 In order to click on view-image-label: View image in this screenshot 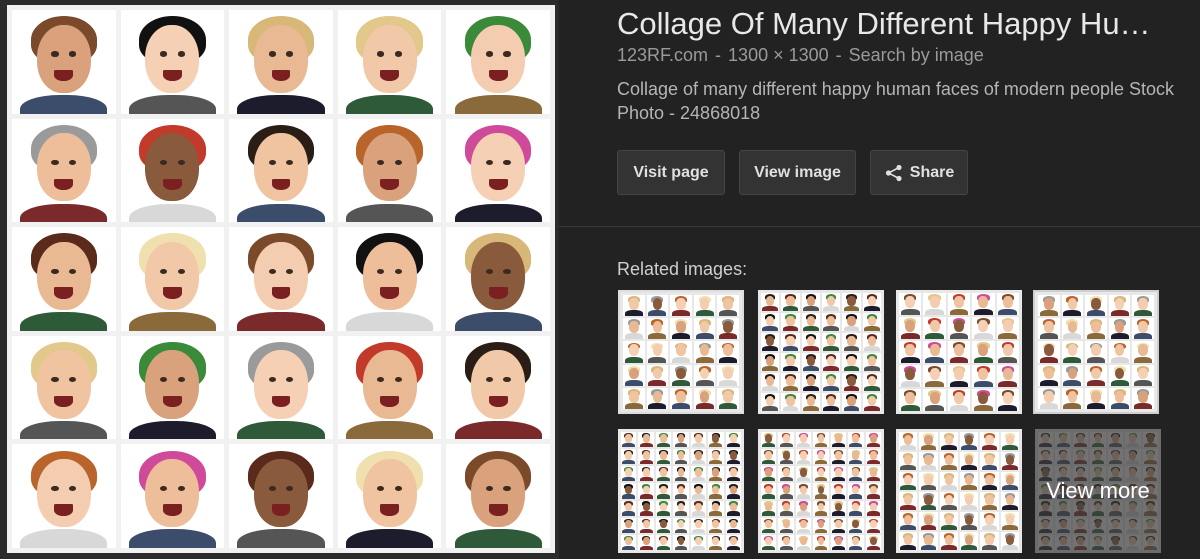, I will do `click(797, 172)`.